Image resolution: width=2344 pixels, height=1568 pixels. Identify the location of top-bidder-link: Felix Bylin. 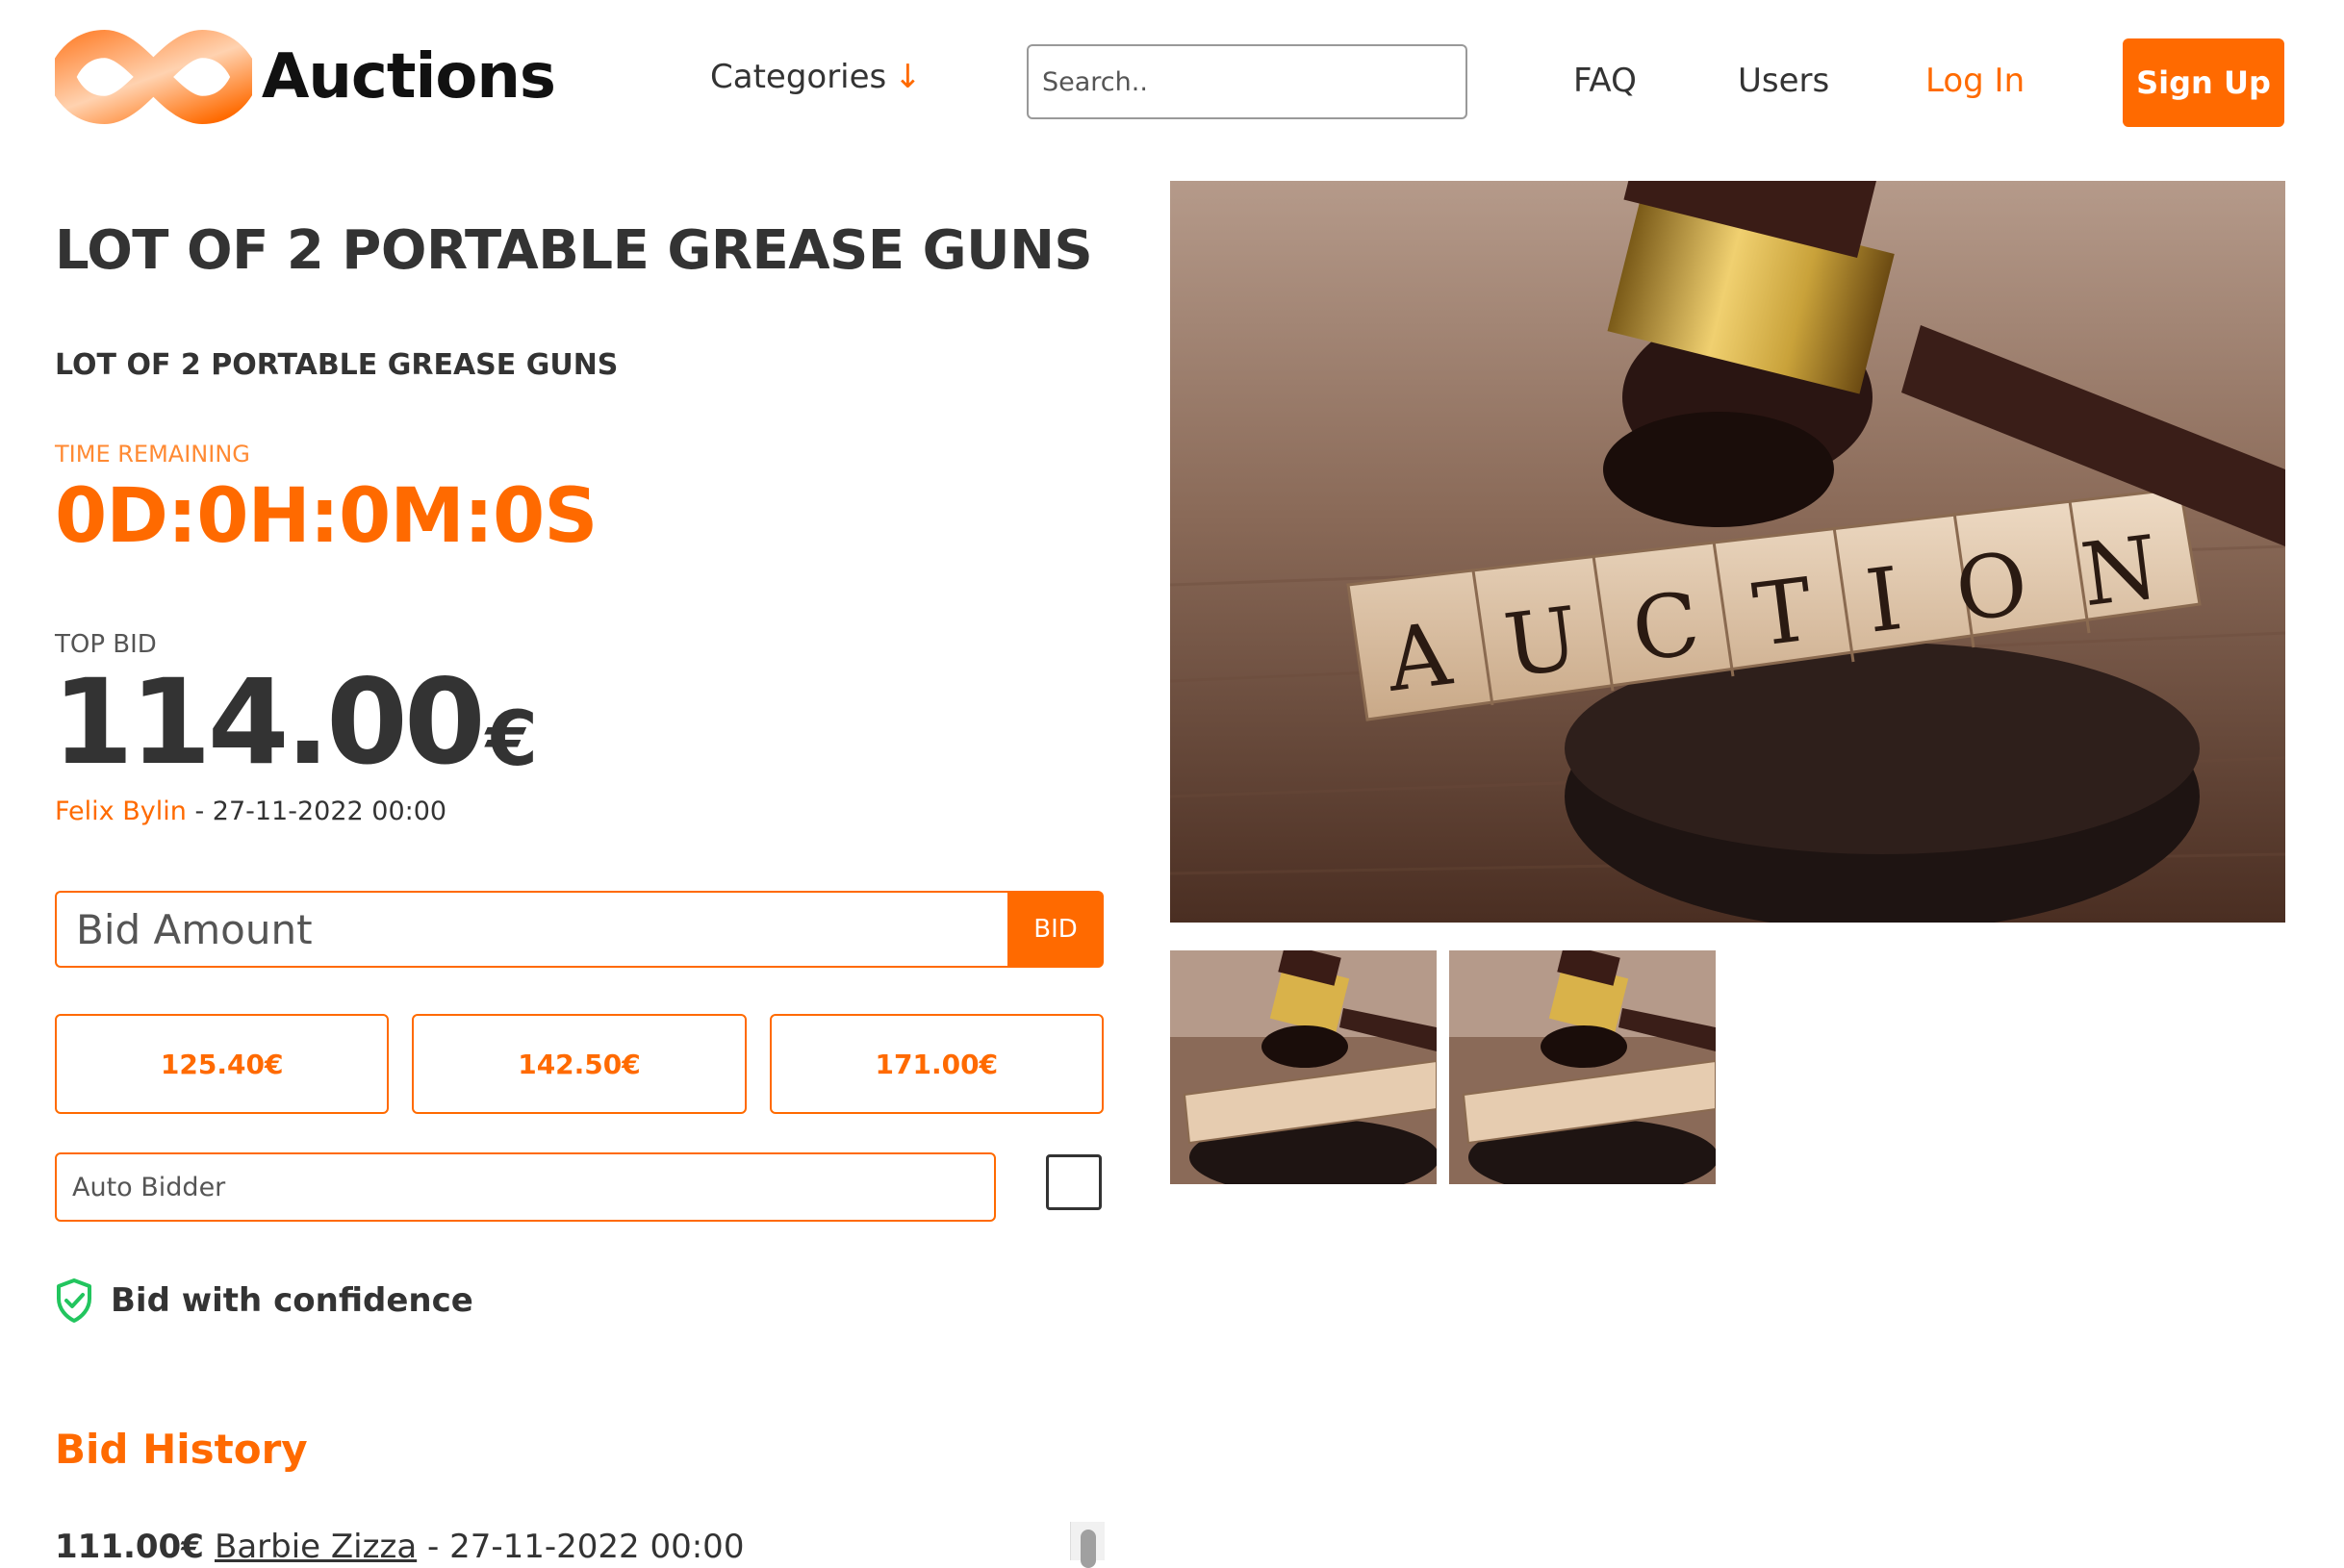
(121, 811).